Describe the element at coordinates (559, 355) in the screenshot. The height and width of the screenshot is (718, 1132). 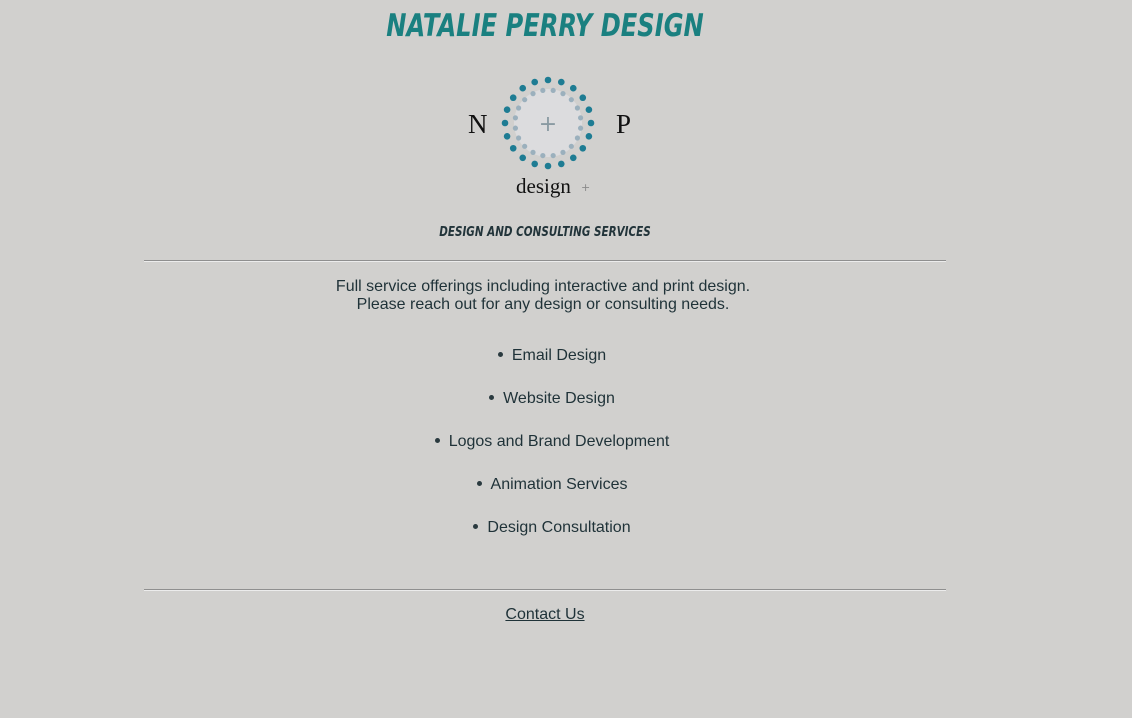
I see `service-label: Email Design` at that location.